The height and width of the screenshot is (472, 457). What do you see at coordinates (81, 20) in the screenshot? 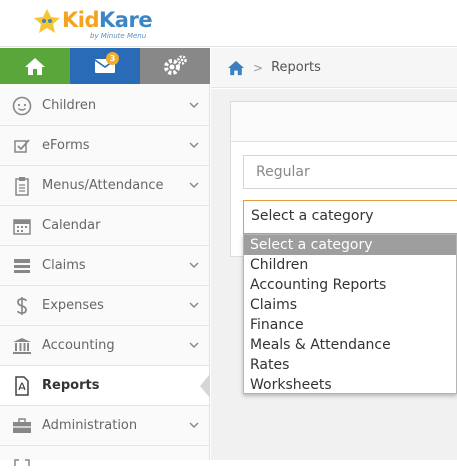
I see `logo-first: Kid` at bounding box center [81, 20].